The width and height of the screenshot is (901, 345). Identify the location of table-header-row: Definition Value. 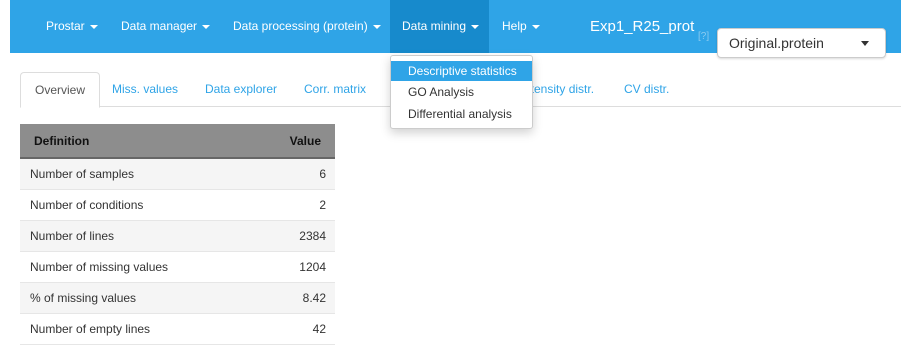
(177, 141).